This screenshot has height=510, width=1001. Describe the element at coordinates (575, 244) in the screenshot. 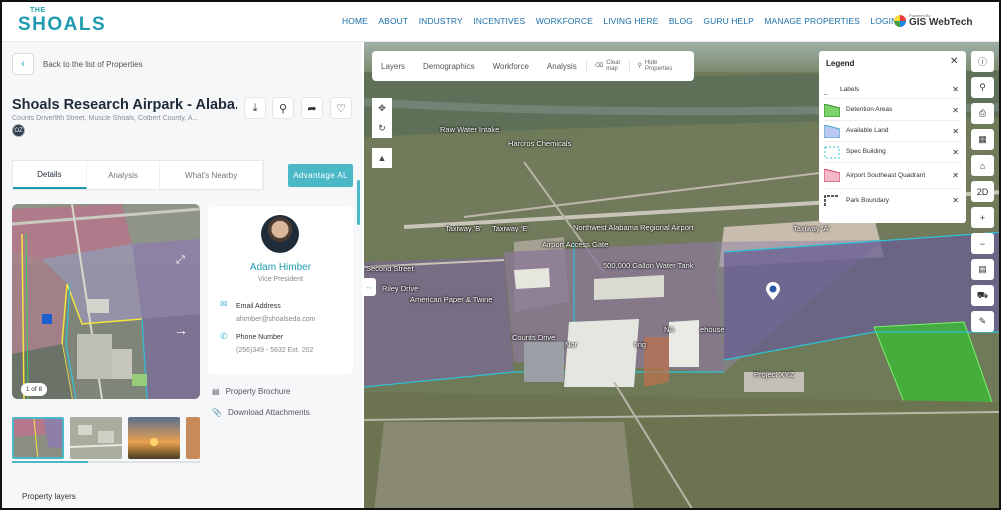

I see `map-label-access-gate: Airport Access Gate` at that location.